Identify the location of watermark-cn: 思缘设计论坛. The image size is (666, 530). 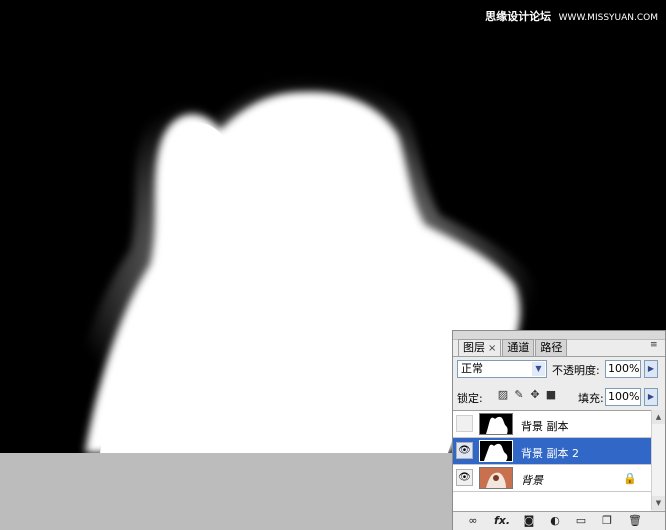
(518, 16).